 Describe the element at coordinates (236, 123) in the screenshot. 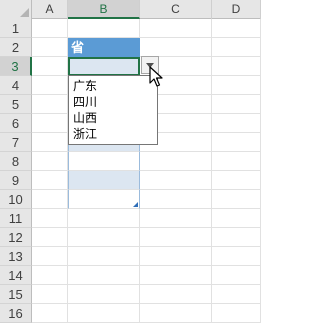

I see `cell-d6` at that location.